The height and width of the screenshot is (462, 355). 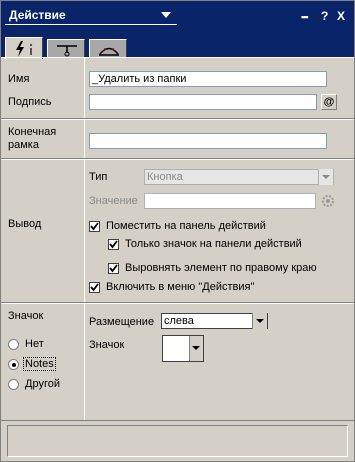 What do you see at coordinates (13, 344) in the screenshot?
I see `radio-none-button` at bounding box center [13, 344].